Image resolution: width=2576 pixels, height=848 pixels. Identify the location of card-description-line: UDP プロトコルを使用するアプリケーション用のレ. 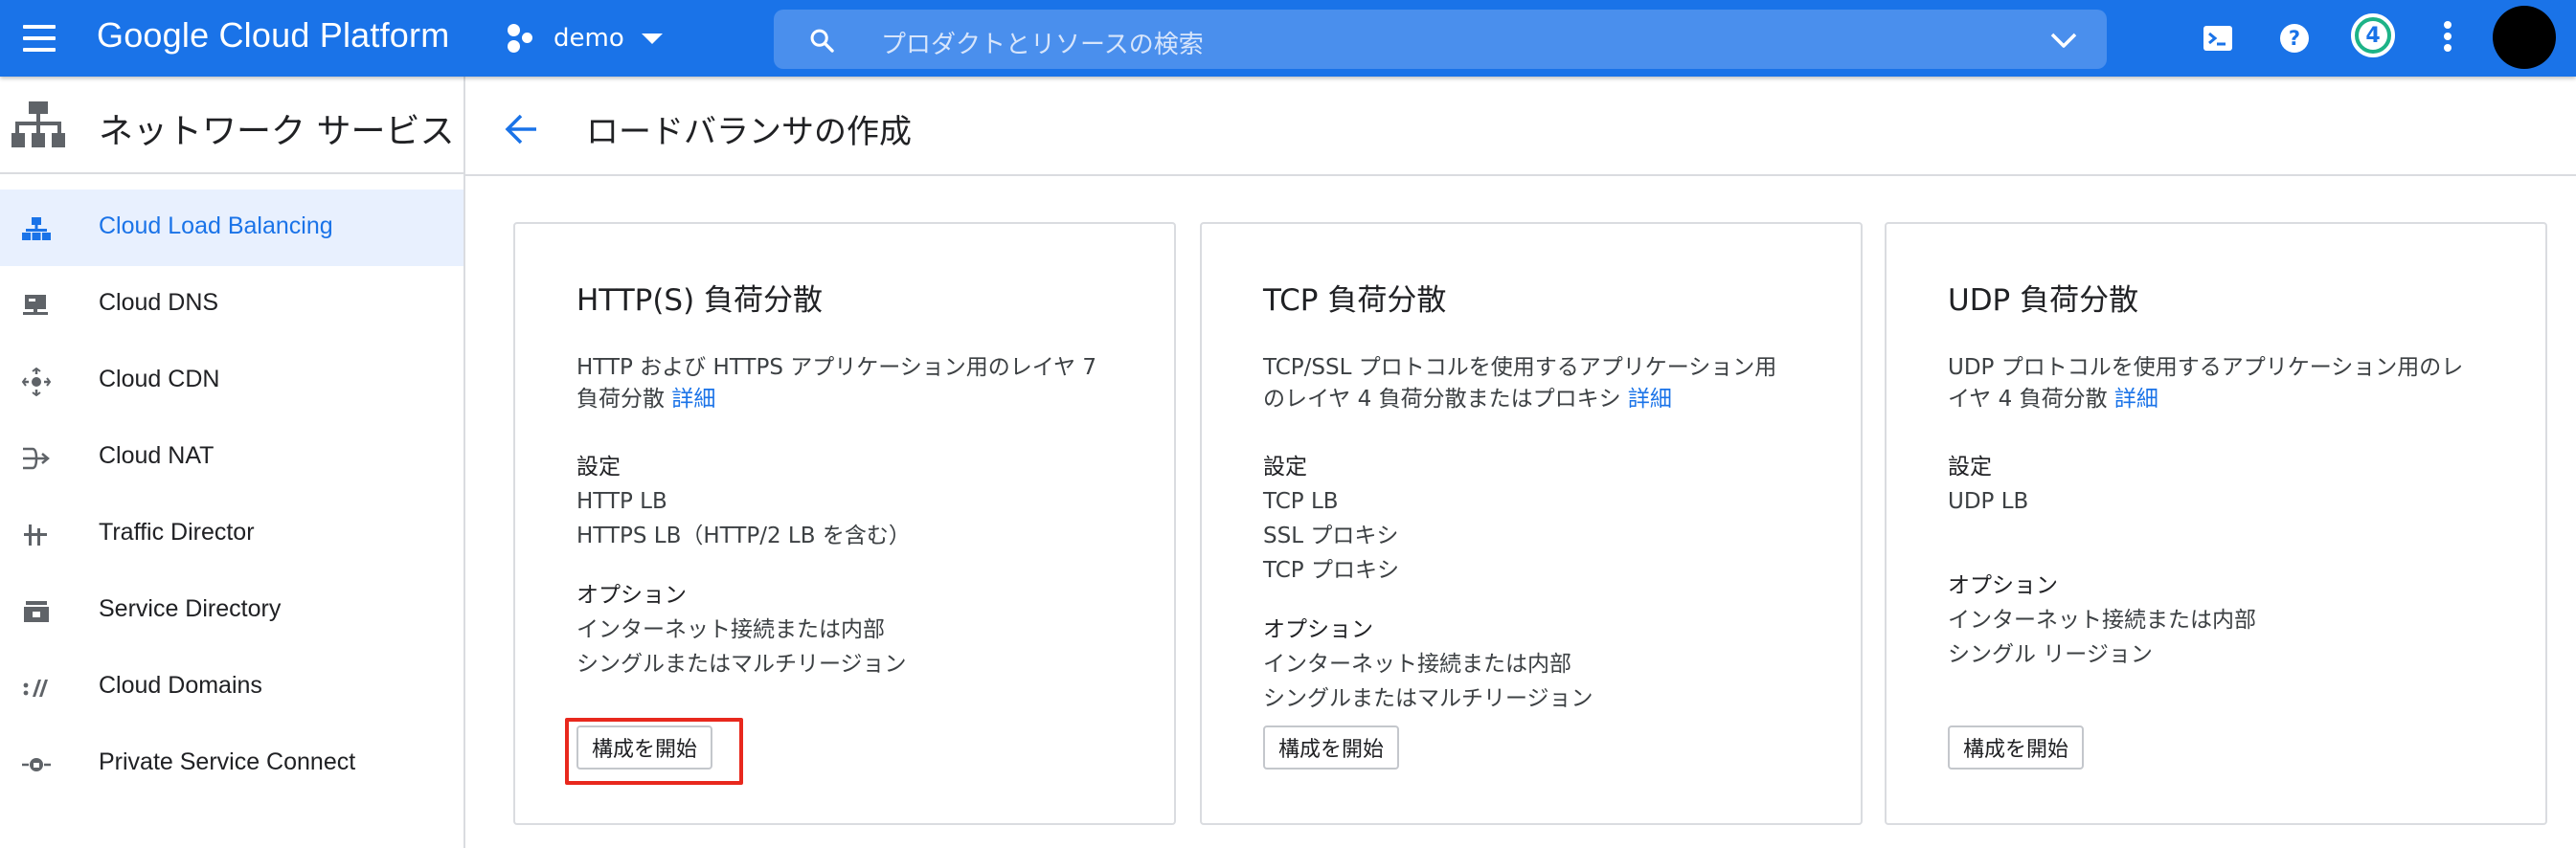
(2206, 367).